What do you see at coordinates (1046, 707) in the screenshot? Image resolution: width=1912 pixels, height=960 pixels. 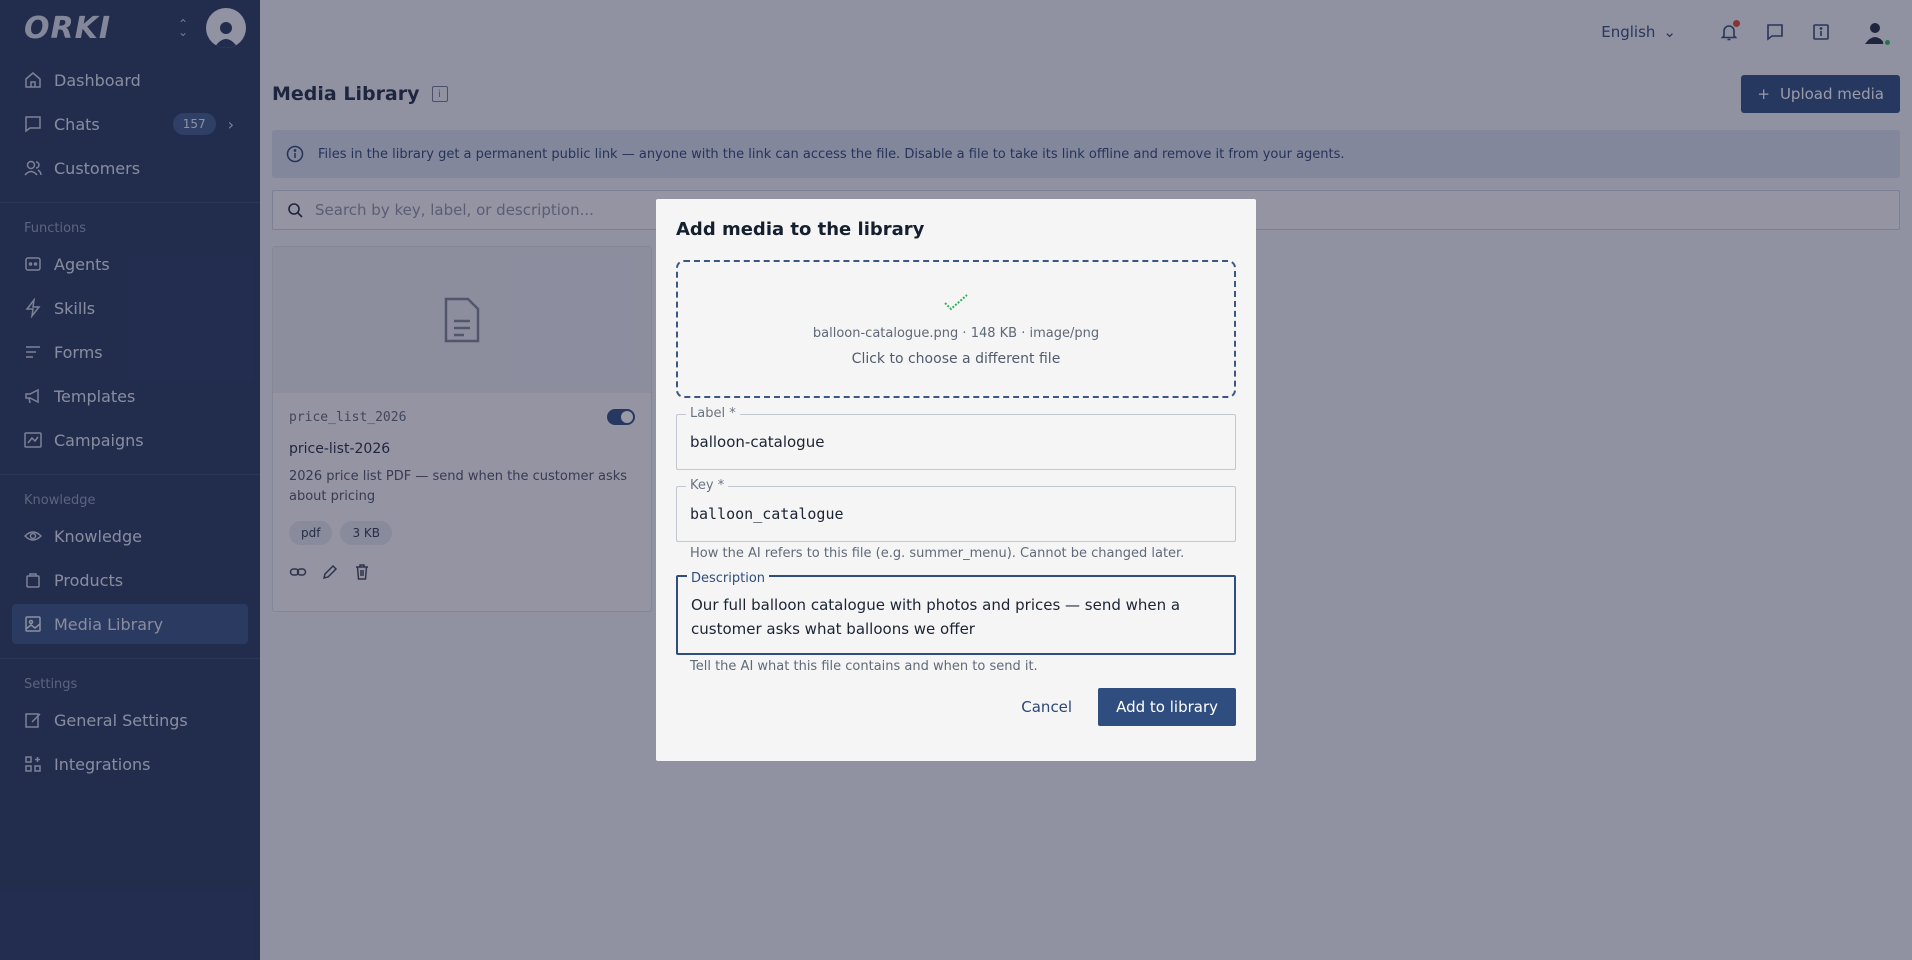 I see `cancel-button: Cancel` at bounding box center [1046, 707].